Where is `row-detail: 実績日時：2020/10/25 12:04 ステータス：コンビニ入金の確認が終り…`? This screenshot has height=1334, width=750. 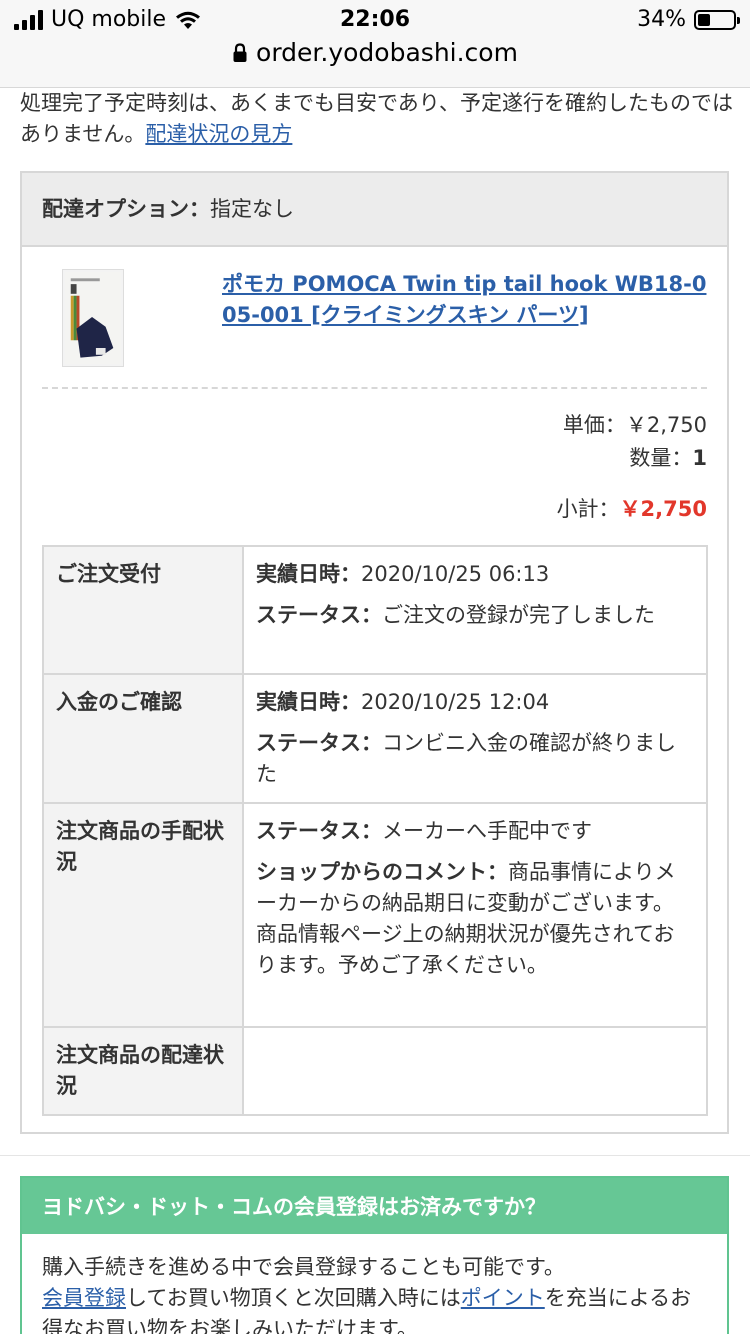
row-detail: 実績日時：2020/10/25 12:04 ステータス：コンビニ入金の確認が終り… is located at coordinates (475, 738).